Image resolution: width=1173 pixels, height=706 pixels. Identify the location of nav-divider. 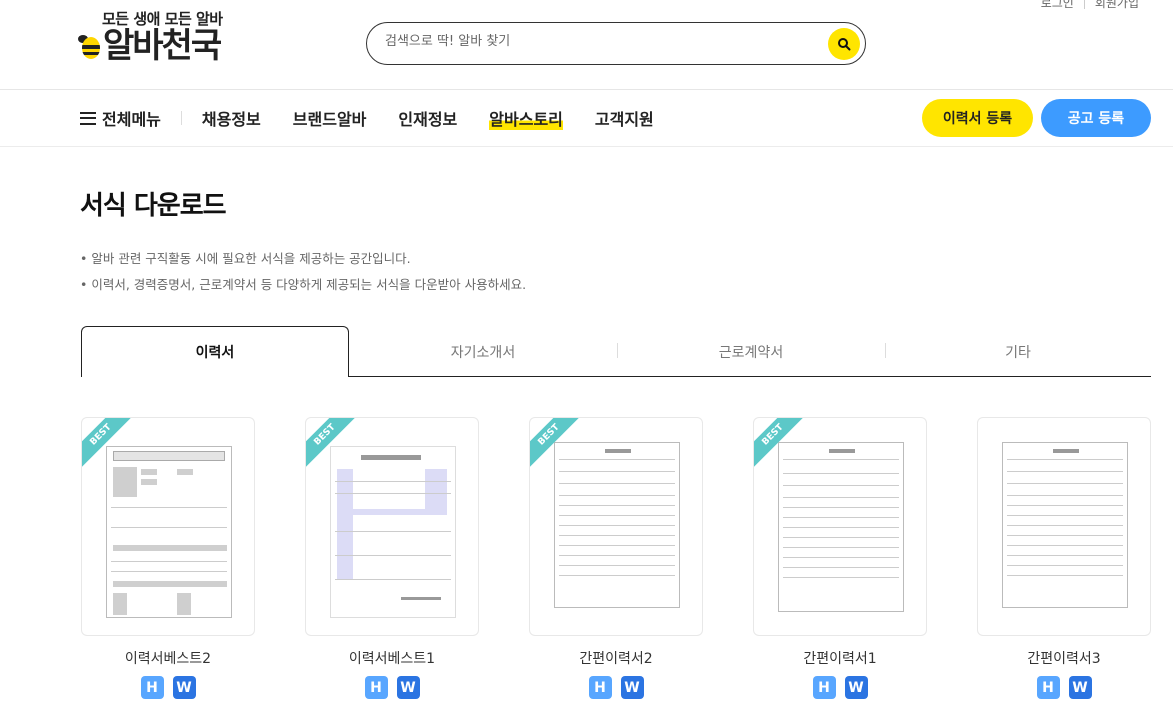
(181, 118).